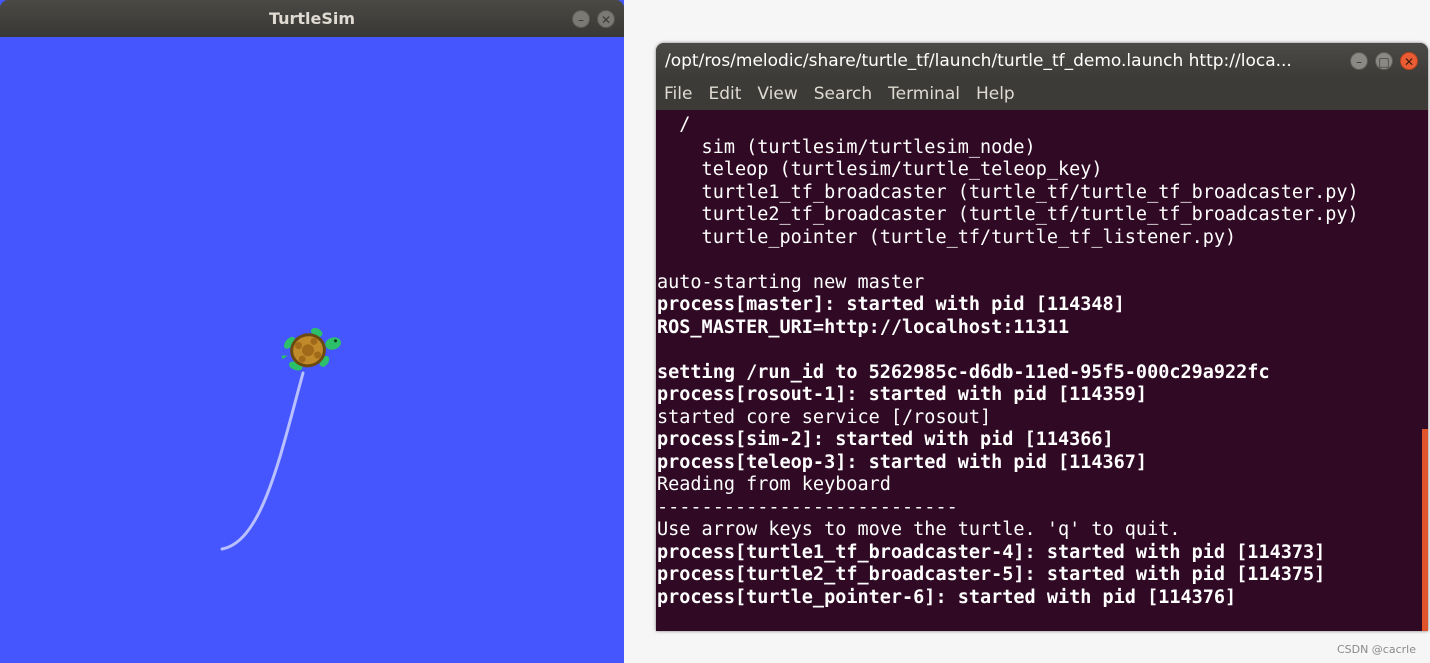 The width and height of the screenshot is (1430, 663). I want to click on menu-file: File, so click(678, 94).